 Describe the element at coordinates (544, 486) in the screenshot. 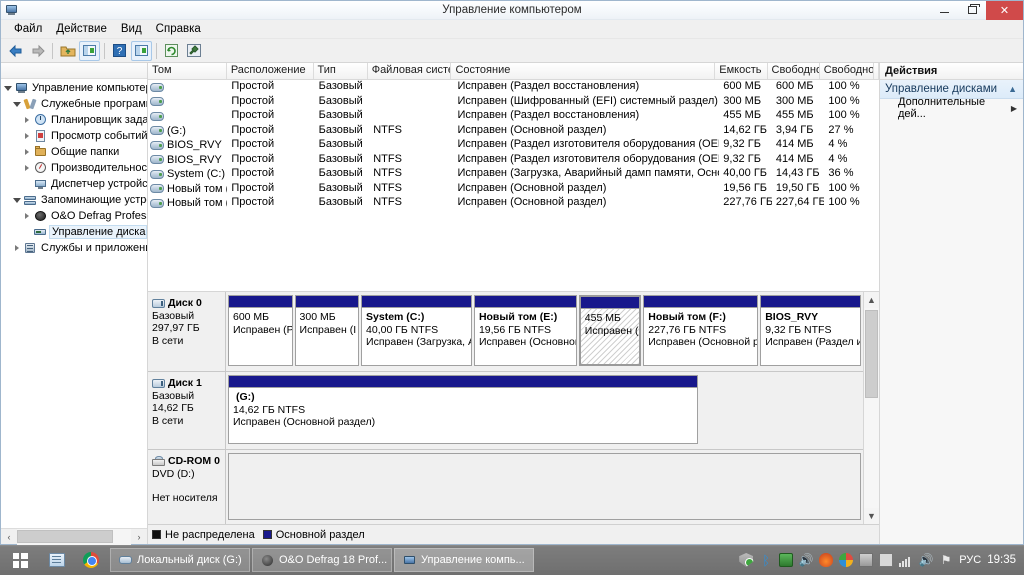

I see `no-media-area` at that location.